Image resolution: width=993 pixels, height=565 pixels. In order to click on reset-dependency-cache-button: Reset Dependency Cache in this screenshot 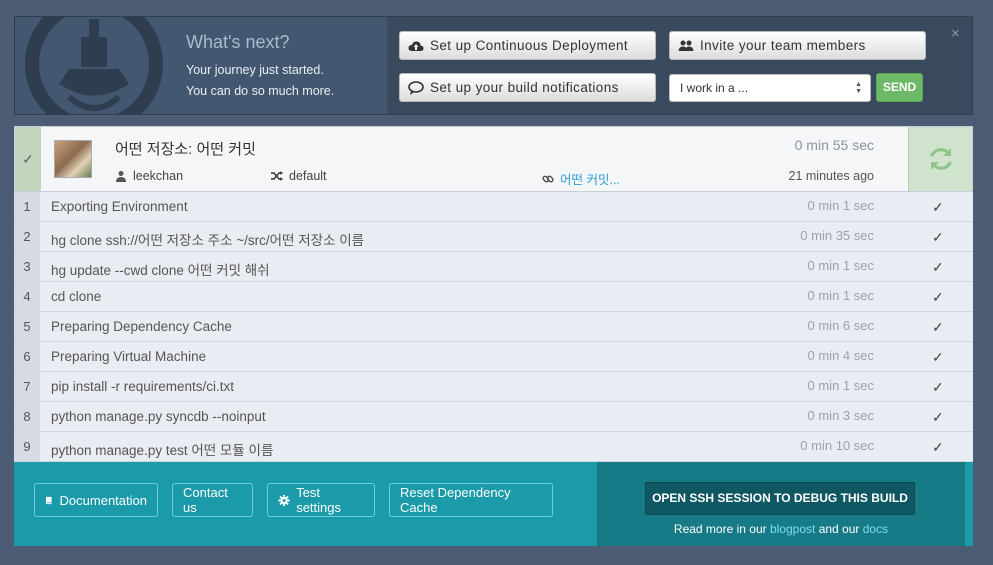, I will do `click(471, 500)`.